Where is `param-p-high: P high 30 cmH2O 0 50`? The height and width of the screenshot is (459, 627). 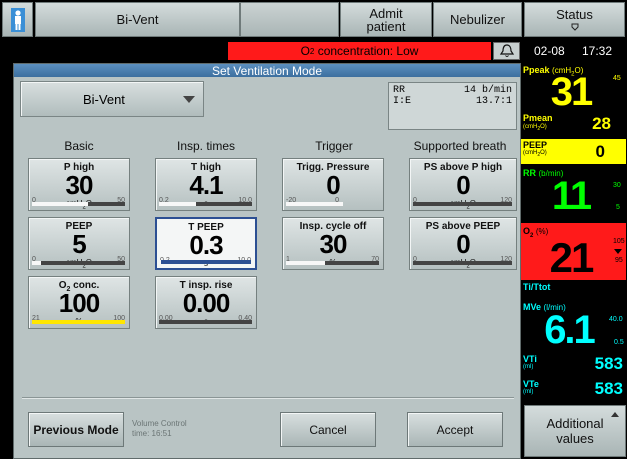
param-p-high: P high 30 cmH2O 0 50 is located at coordinates (79, 184).